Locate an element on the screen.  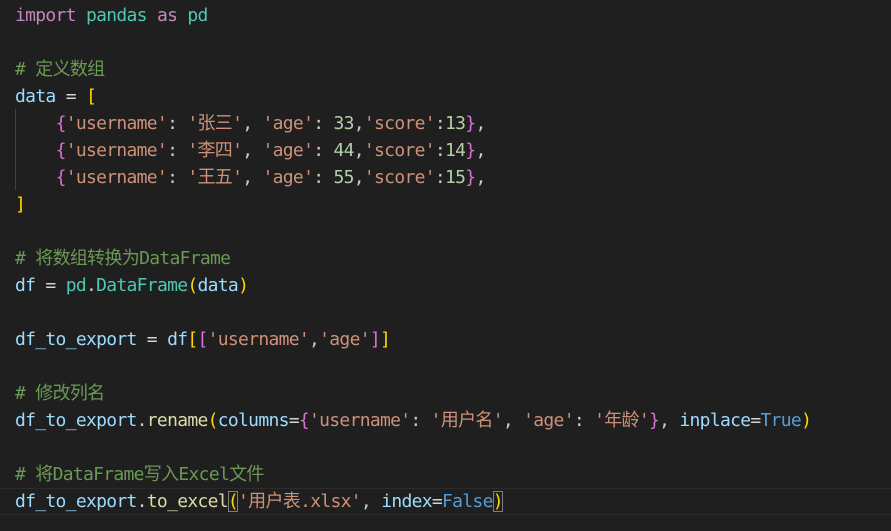
code-line: # 将DataFrame写入Excel文件 is located at coordinates (139, 474).